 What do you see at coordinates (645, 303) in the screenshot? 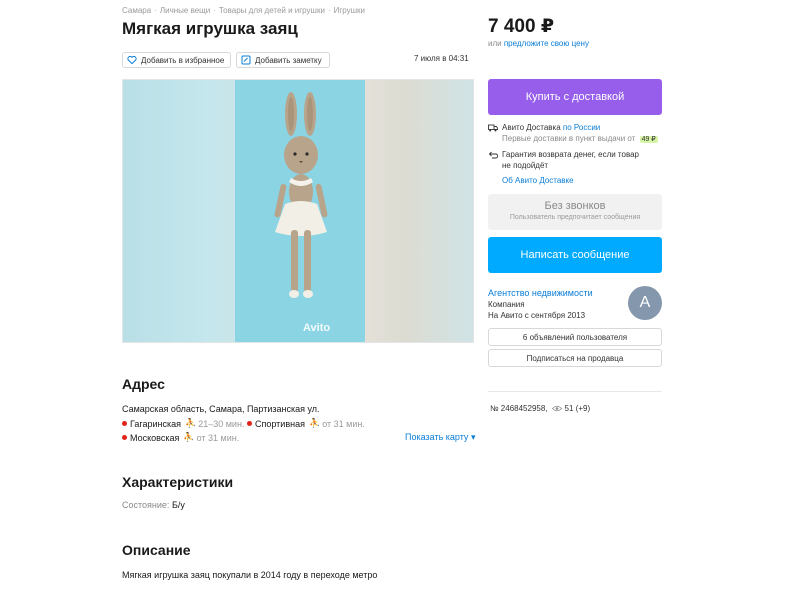
I see `avatar: А` at bounding box center [645, 303].